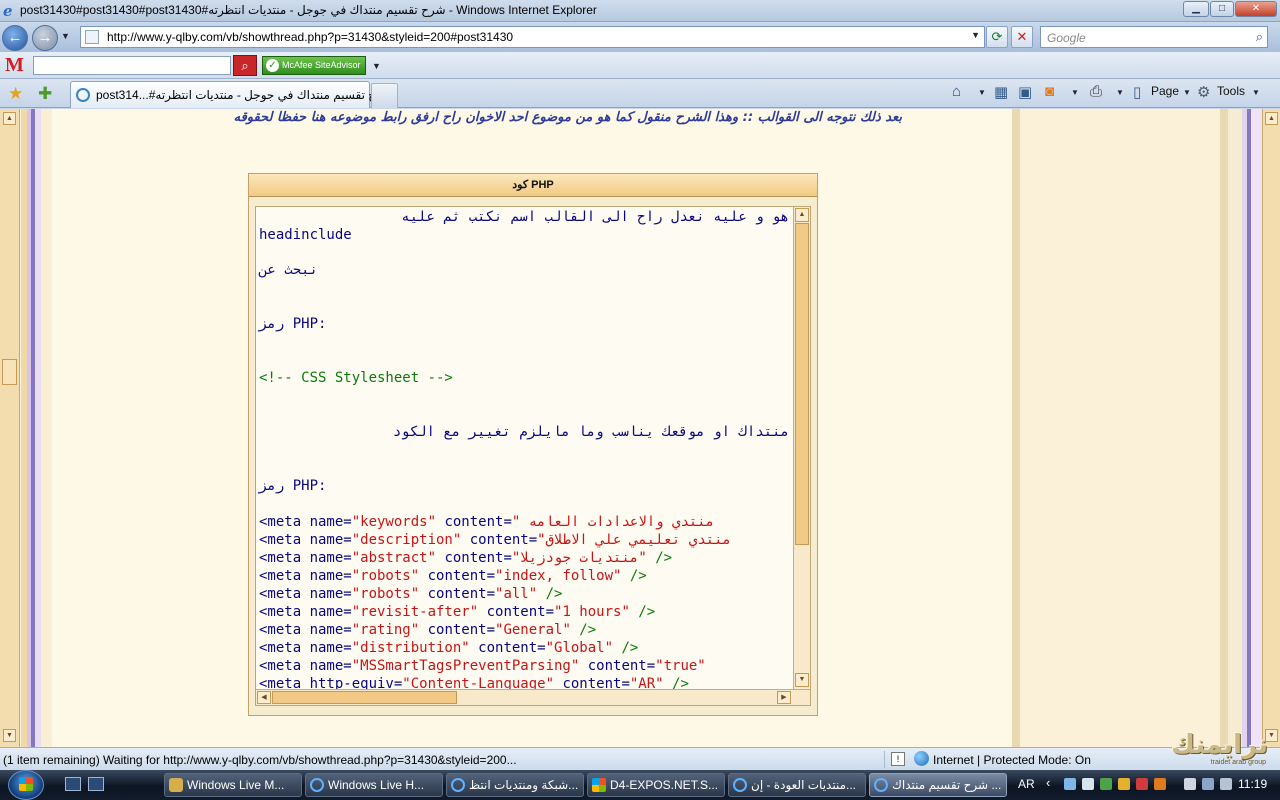 The height and width of the screenshot is (800, 1280). I want to click on tools-menu: Tools, so click(1231, 91).